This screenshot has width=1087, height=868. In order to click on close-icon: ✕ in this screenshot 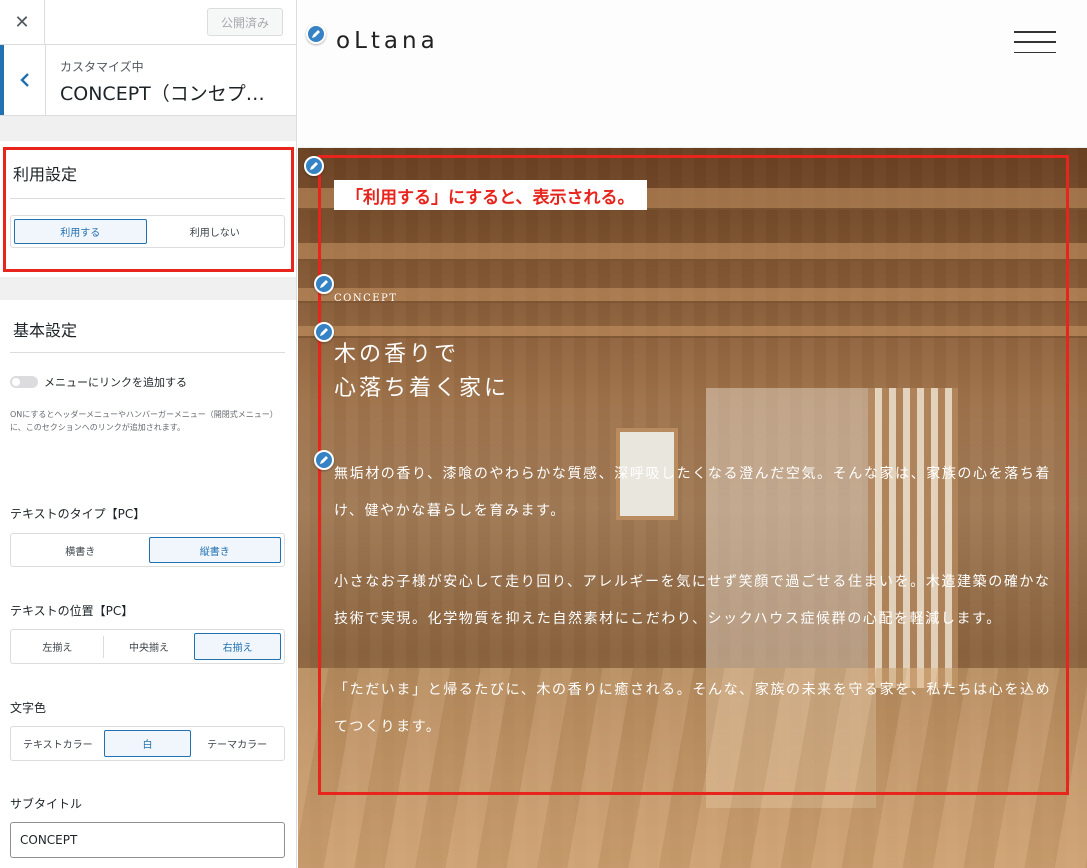, I will do `click(22, 22)`.